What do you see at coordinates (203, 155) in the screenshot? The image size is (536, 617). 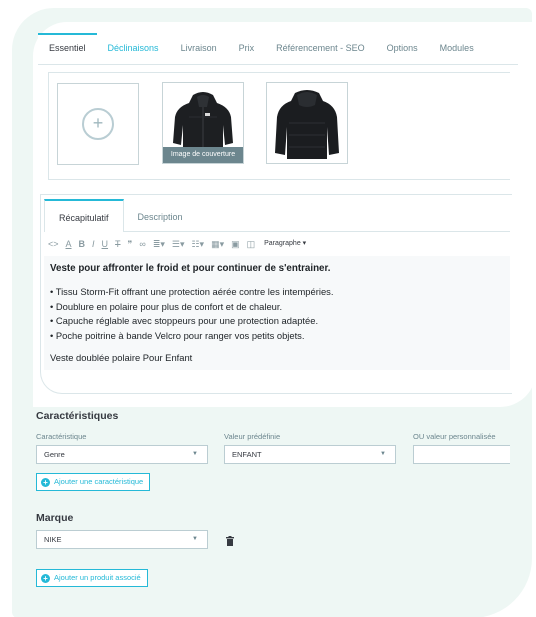 I see `cover-image-label: Image de couverture` at bounding box center [203, 155].